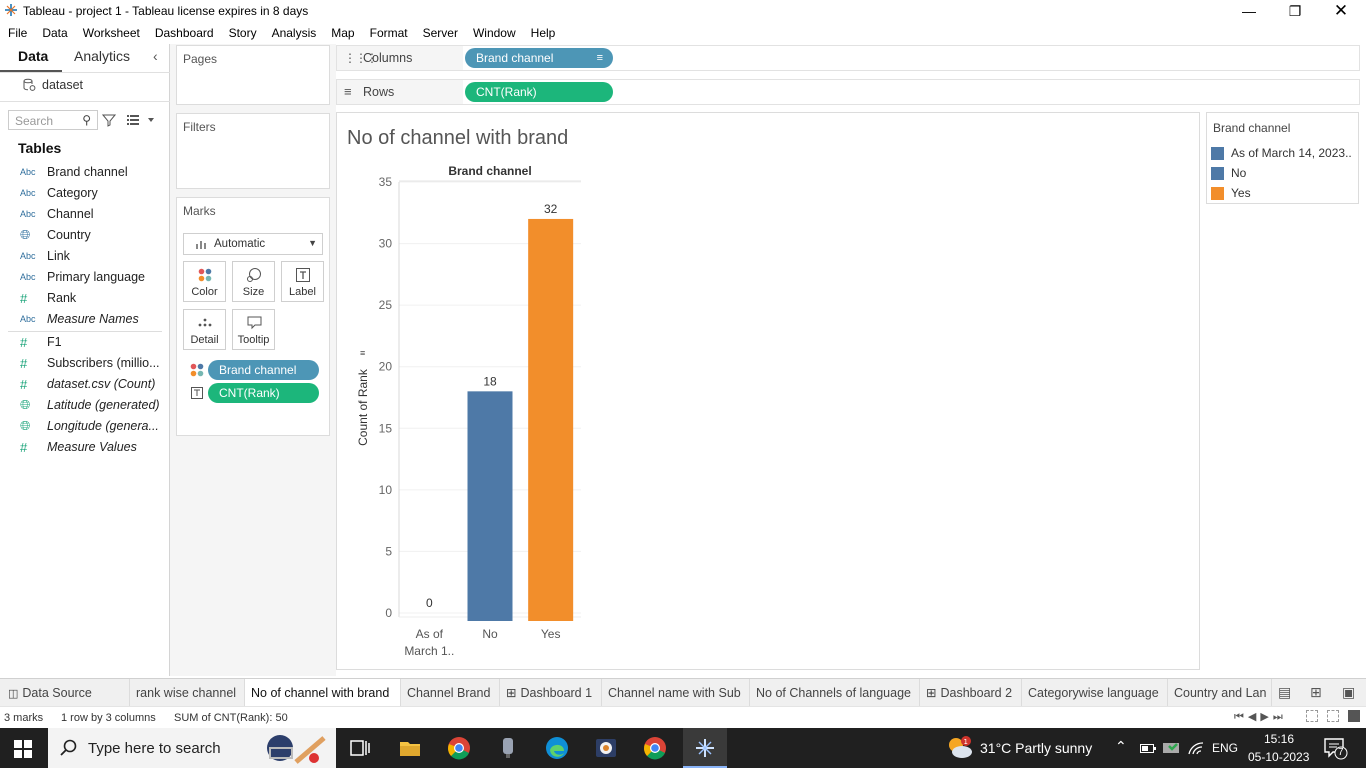  Describe the element at coordinates (263, 393) in the screenshot. I see `marks-cnt-rank-pill: CNT(Rank)` at that location.